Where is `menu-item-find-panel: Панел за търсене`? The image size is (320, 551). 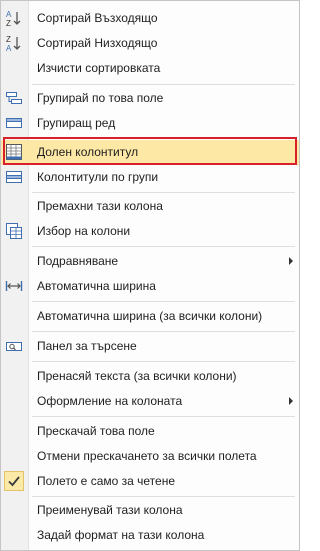 menu-item-find-panel: Панел за търсене is located at coordinates (150, 346).